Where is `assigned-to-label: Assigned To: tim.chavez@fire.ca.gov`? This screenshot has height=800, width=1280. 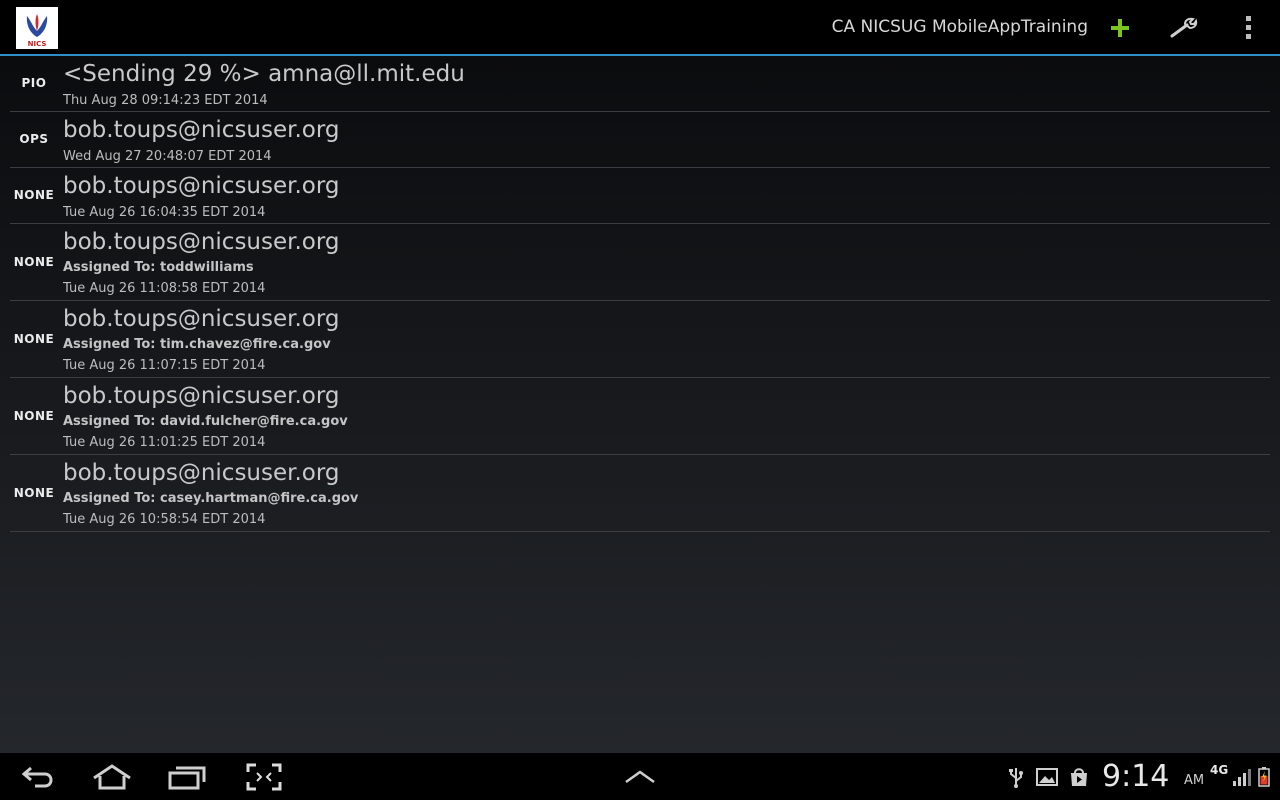 assigned-to-label: Assigned To: tim.chavez@fire.ca.gov is located at coordinates (197, 344).